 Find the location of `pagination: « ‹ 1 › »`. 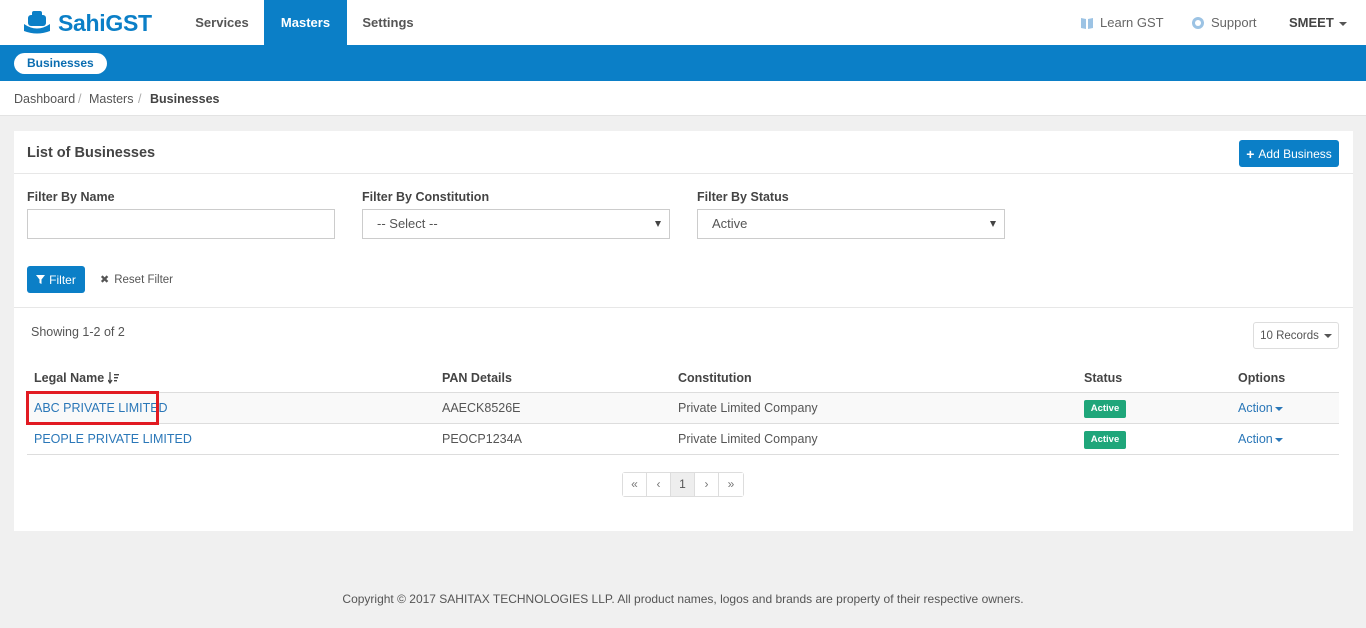

pagination: « ‹ 1 › » is located at coordinates (683, 484).